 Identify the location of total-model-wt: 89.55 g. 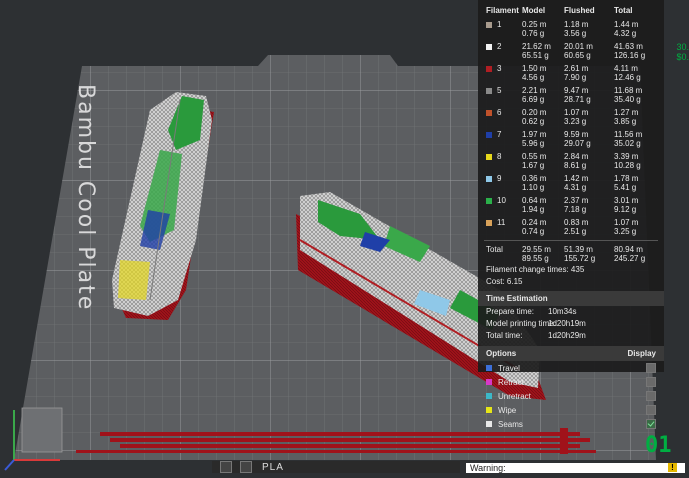
(535, 258).